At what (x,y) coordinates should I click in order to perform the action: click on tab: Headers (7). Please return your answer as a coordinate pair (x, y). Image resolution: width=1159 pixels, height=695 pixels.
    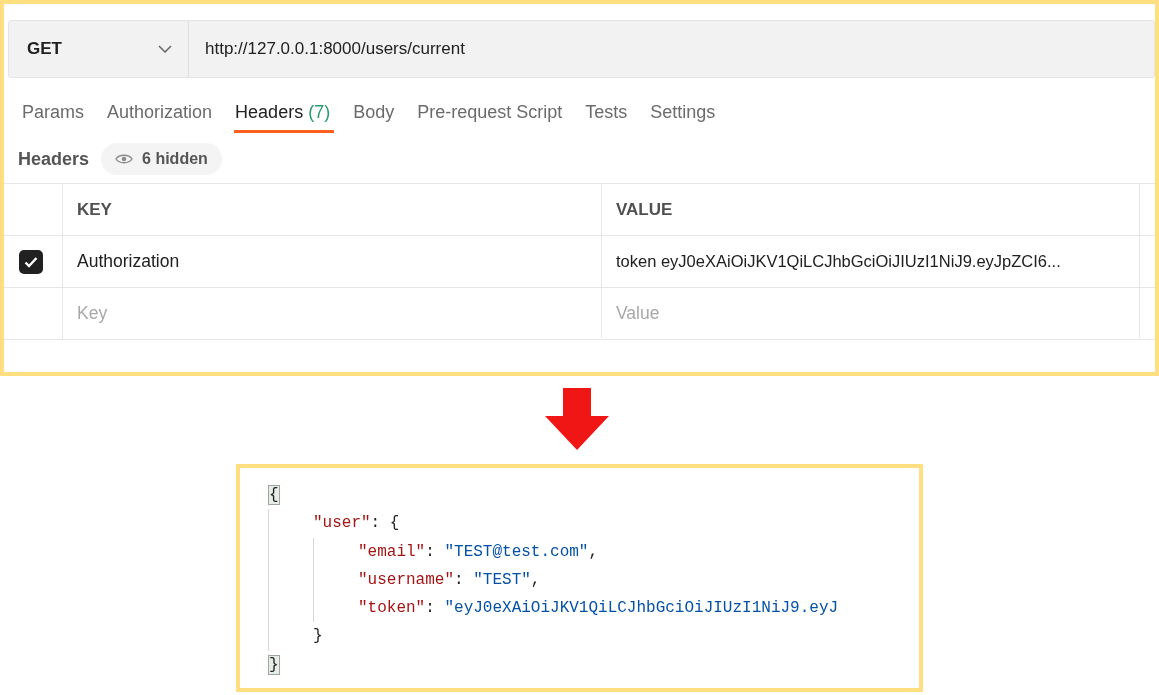
    Looking at the image, I should click on (290, 112).